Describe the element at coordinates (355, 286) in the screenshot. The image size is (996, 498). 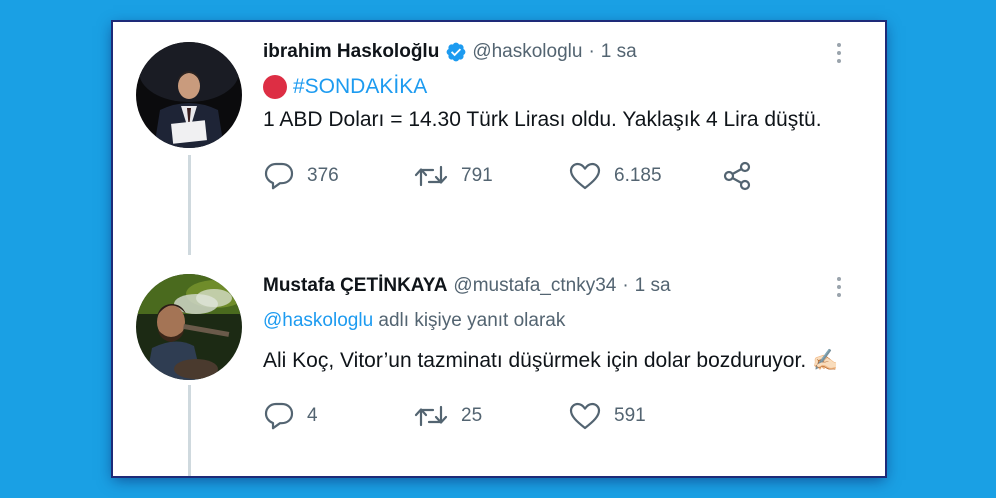
I see `display-name: Mustafa ÇETİNKAYA` at that location.